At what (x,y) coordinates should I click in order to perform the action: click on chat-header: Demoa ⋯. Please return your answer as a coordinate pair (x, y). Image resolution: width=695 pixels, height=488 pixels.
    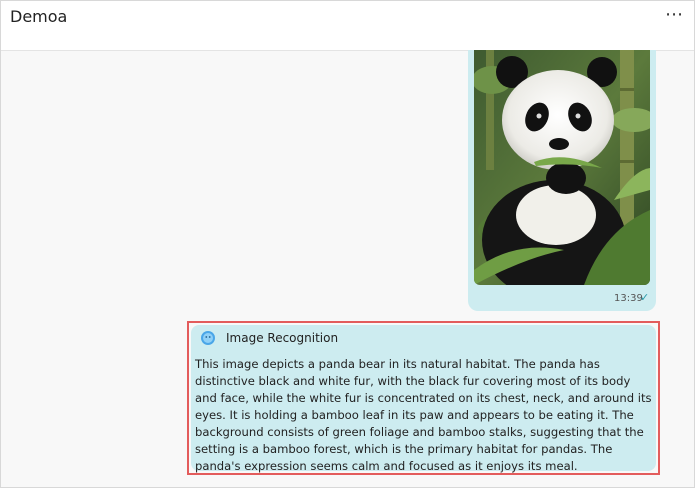
    Looking at the image, I should click on (347, 26).